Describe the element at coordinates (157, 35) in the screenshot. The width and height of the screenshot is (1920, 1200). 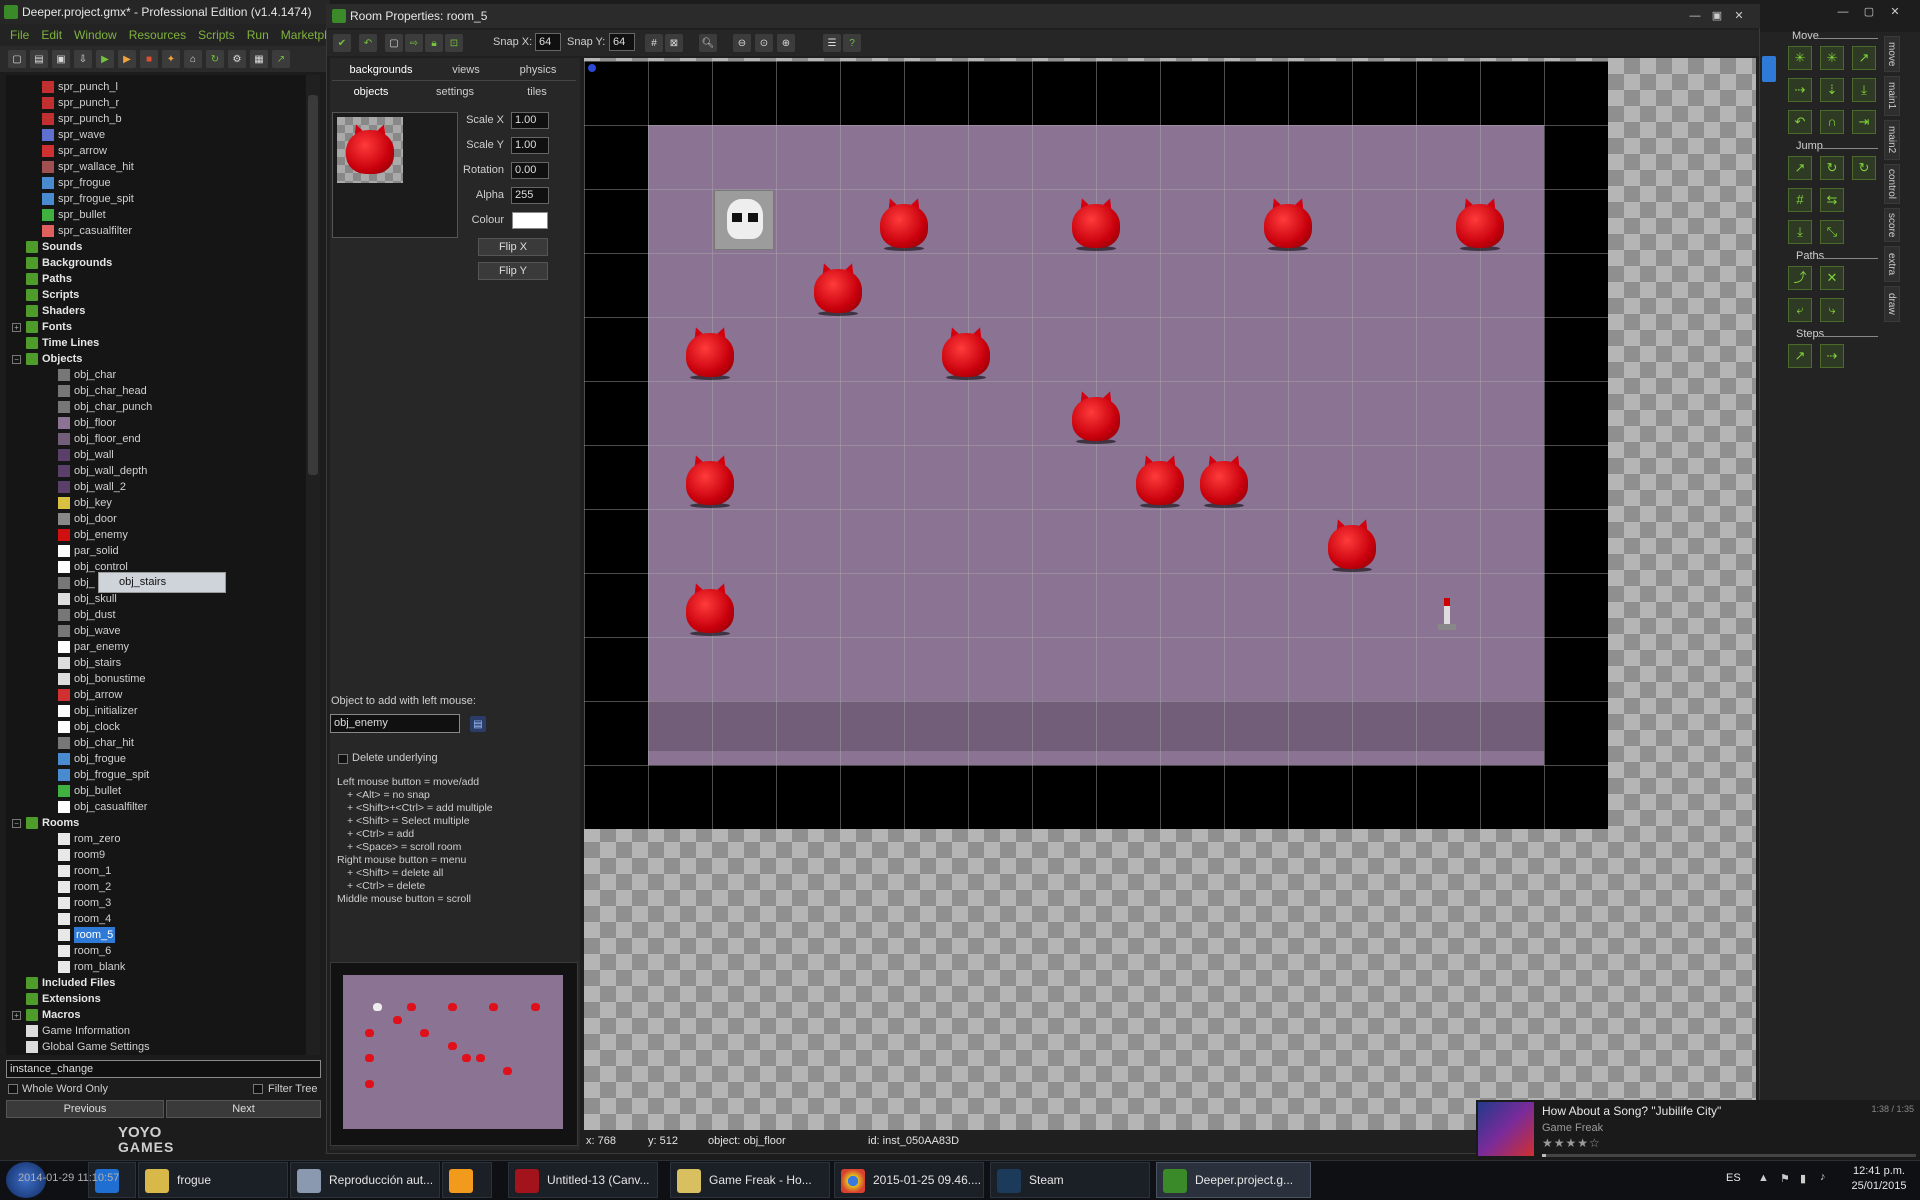
I see `menu-resources: Resources` at that location.